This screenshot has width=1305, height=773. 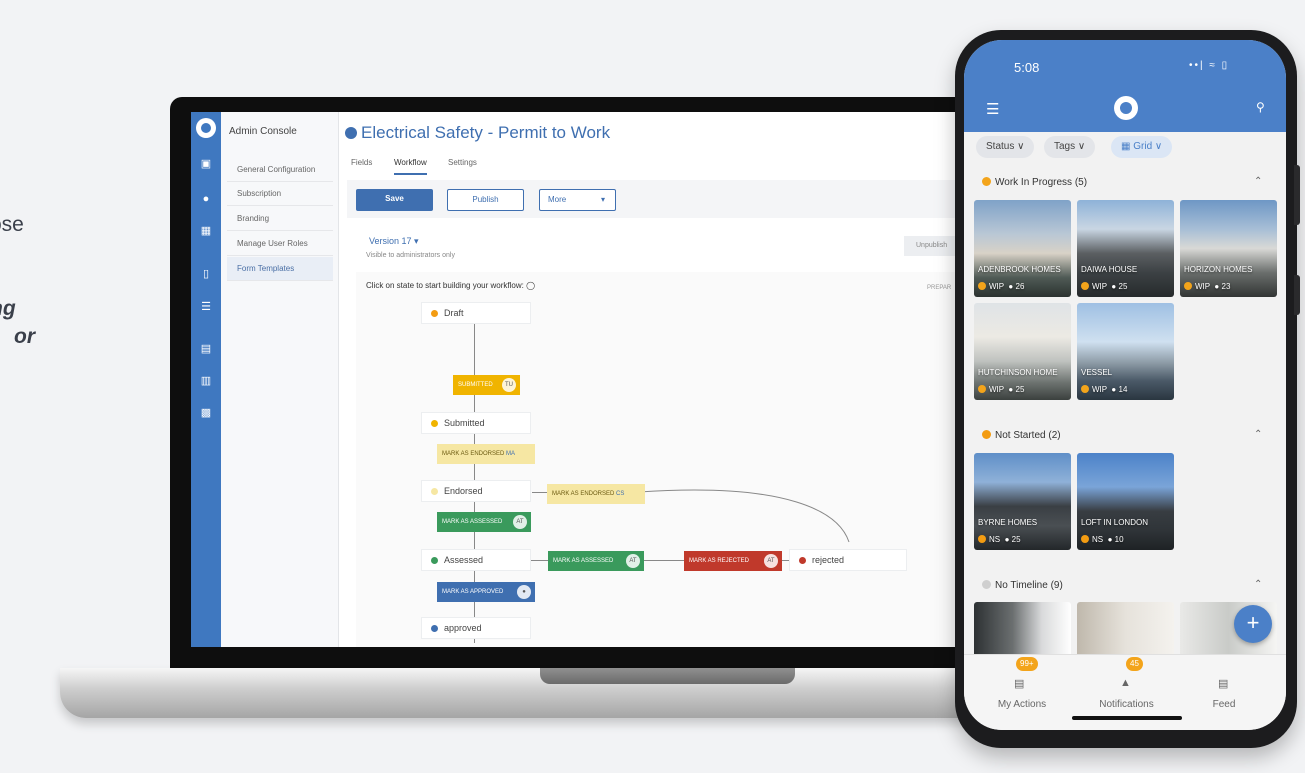 I want to click on document-icon: ▯, so click(x=206, y=274).